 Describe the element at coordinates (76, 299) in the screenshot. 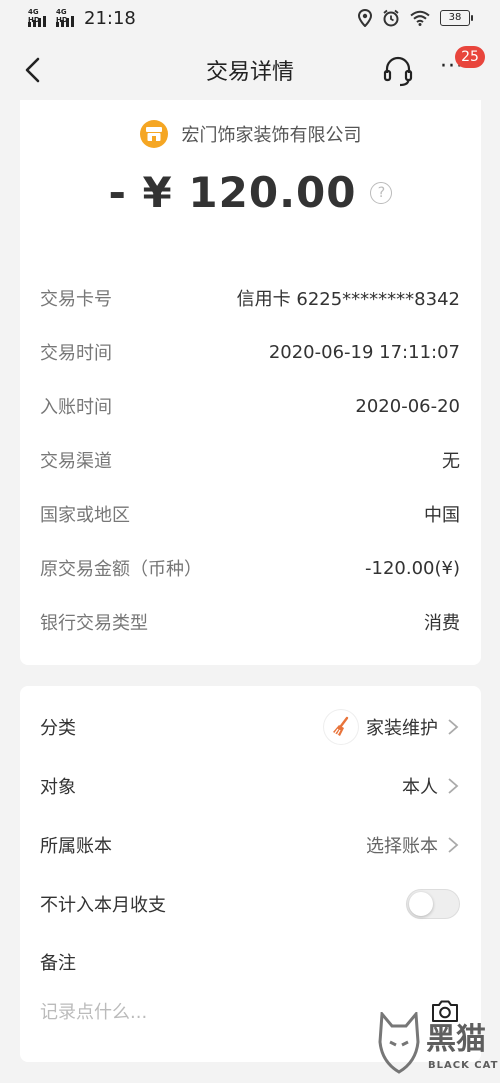

I see `detail-label: 交易卡号` at that location.